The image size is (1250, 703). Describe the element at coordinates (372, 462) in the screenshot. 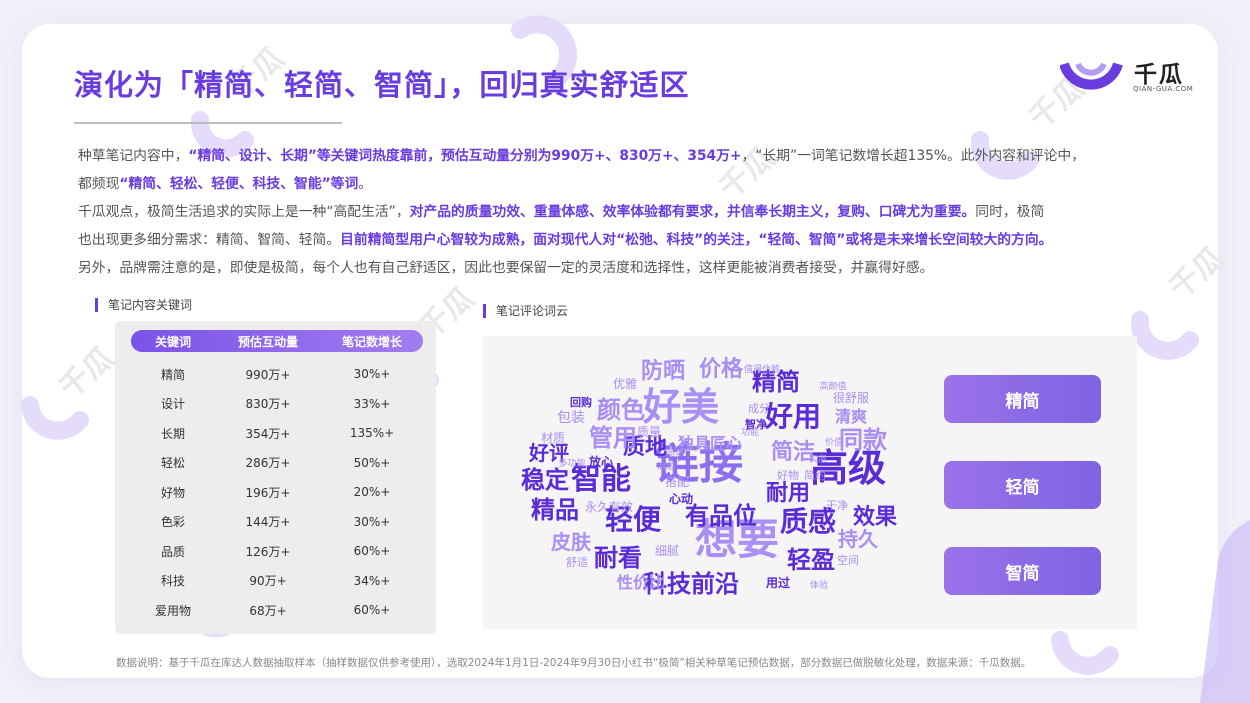

I see `cell-growth: 50%+` at that location.